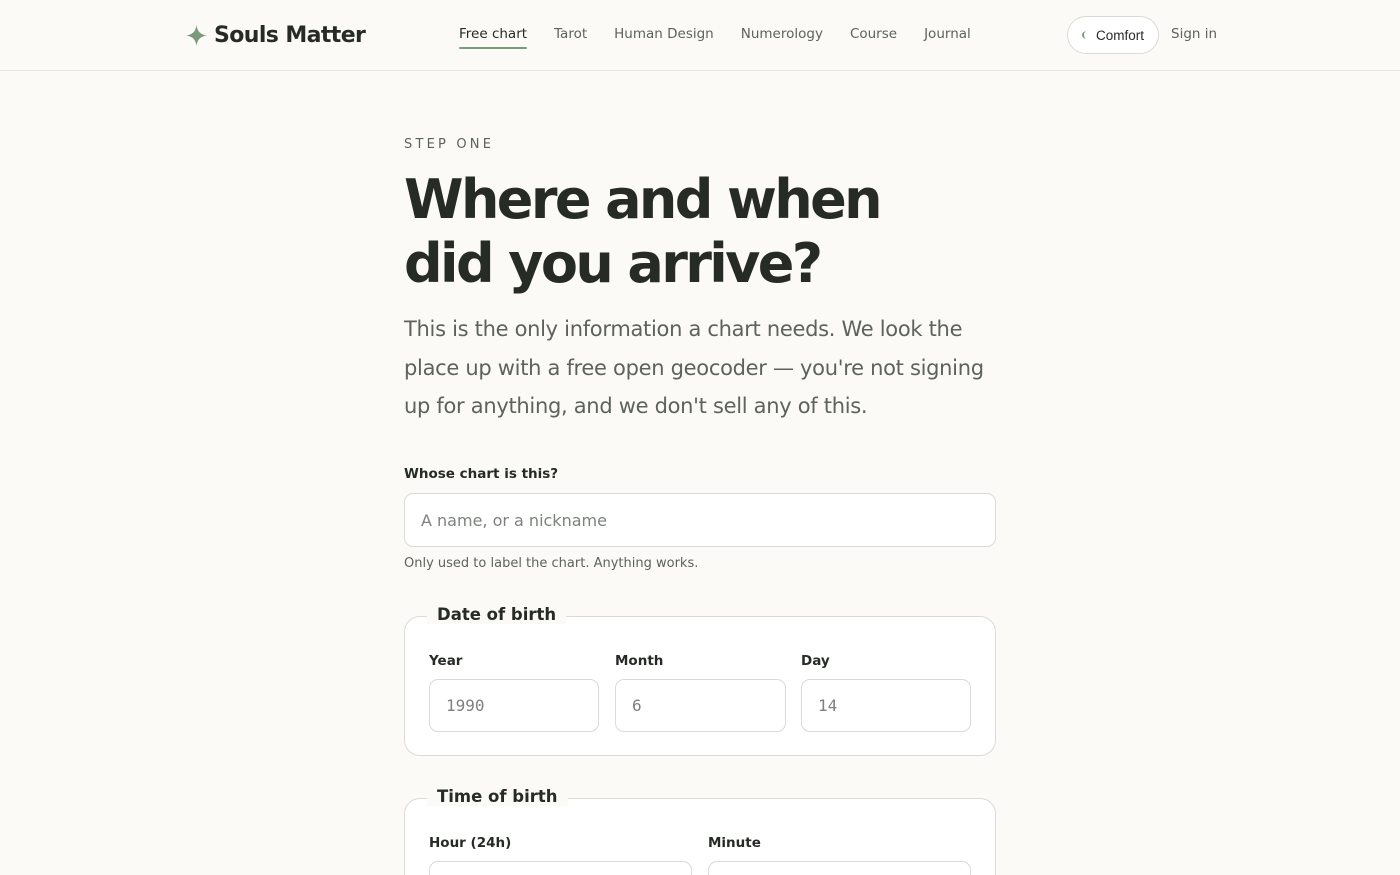 This screenshot has width=1400, height=875. What do you see at coordinates (815, 661) in the screenshot?
I see `day-label: Day` at bounding box center [815, 661].